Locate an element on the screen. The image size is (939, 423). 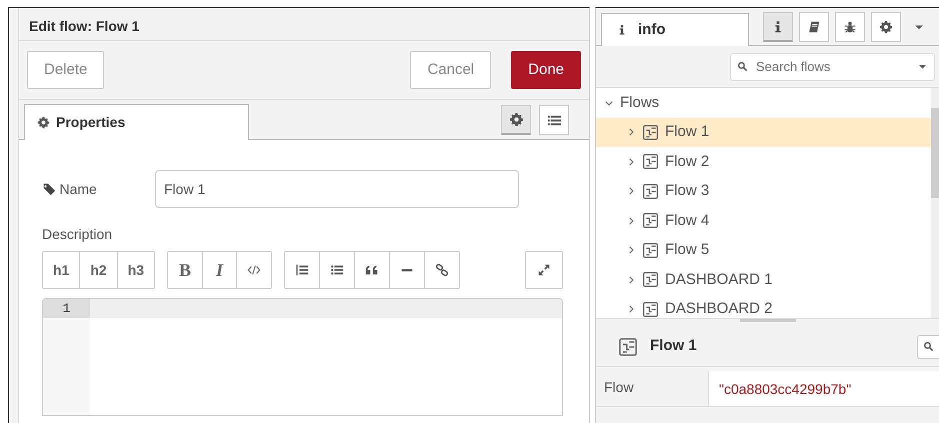
link-button is located at coordinates (442, 270).